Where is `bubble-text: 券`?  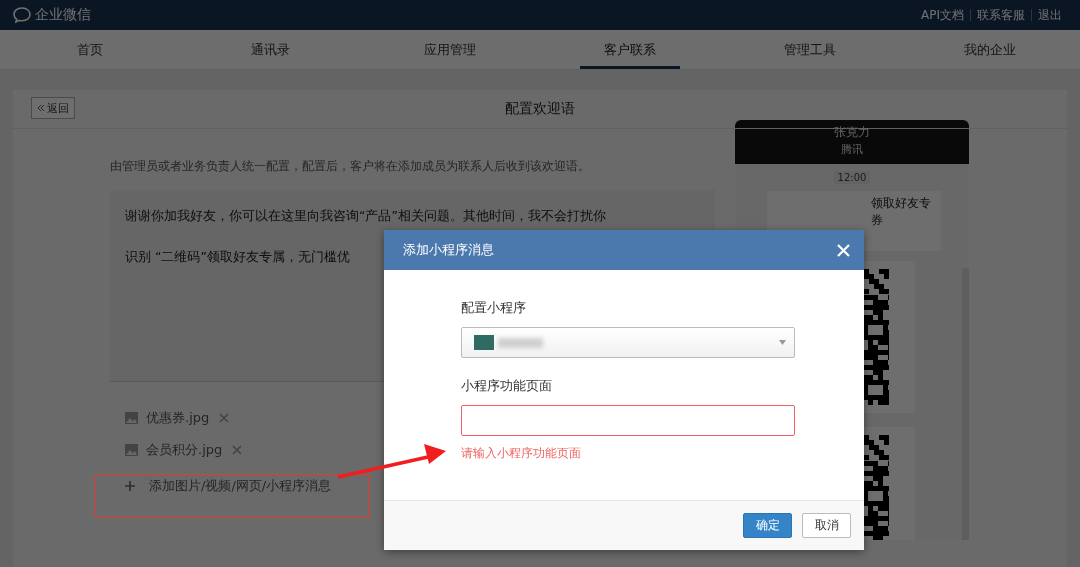 bubble-text: 券 is located at coordinates (877, 220).